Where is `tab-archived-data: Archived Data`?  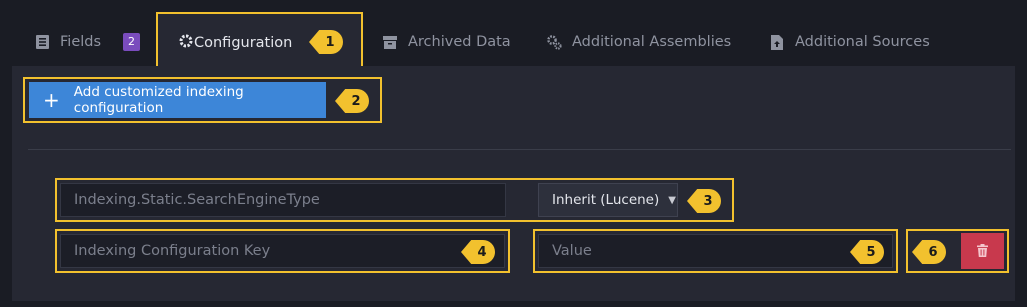 tab-archived-data: Archived Data is located at coordinates (446, 42).